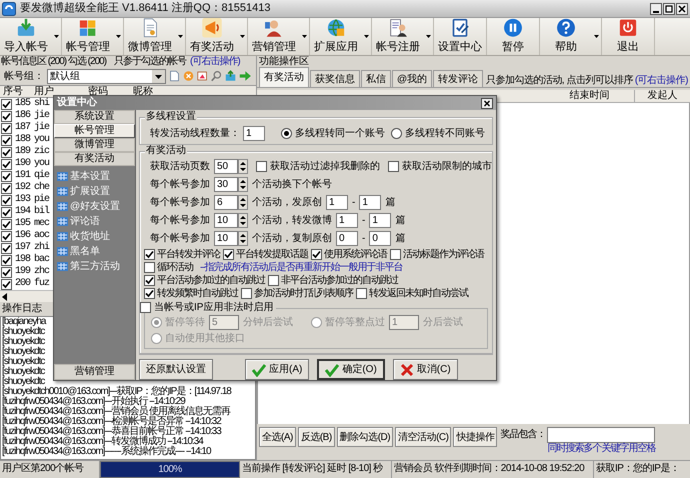  What do you see at coordinates (78, 221) in the screenshot?
I see `nav-item: 评论语` at bounding box center [78, 221].